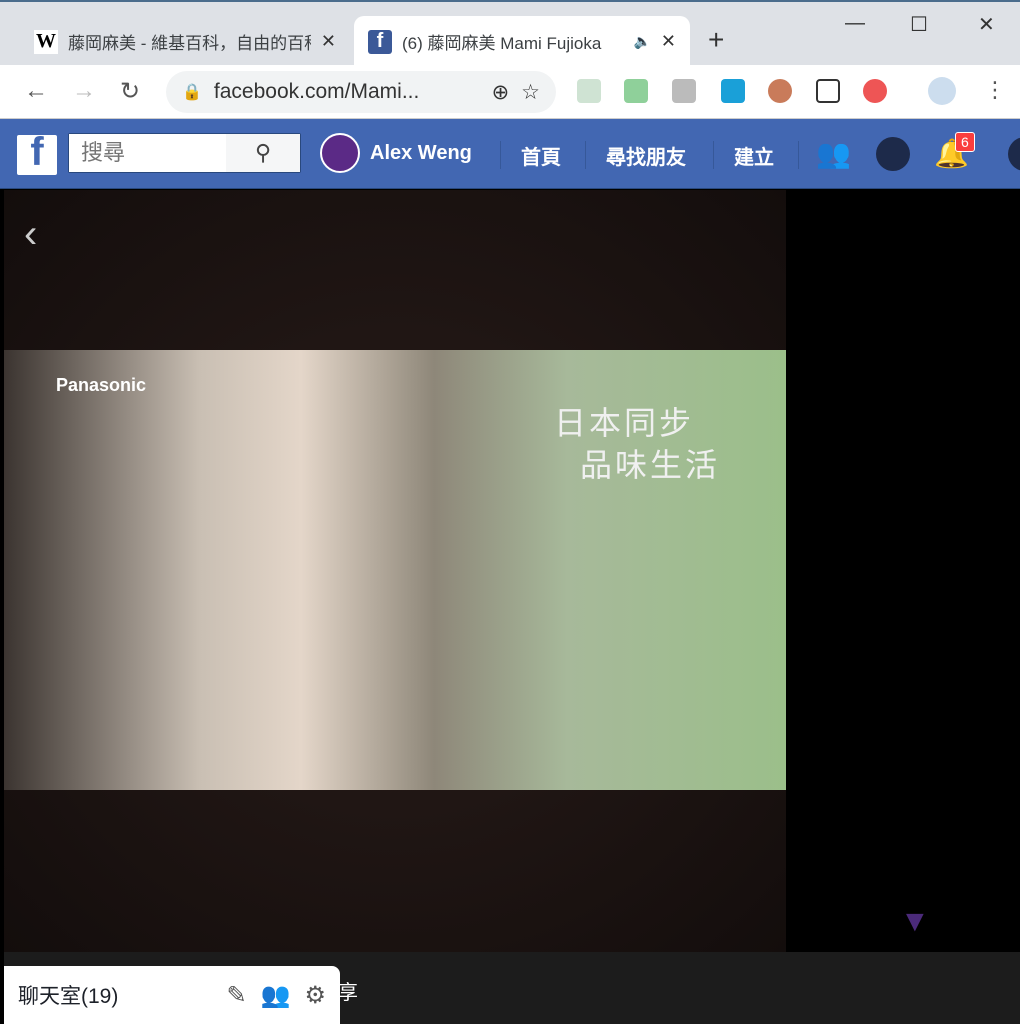  What do you see at coordinates (641, 41) in the screenshot?
I see `speaker-icon: 🔈` at bounding box center [641, 41].